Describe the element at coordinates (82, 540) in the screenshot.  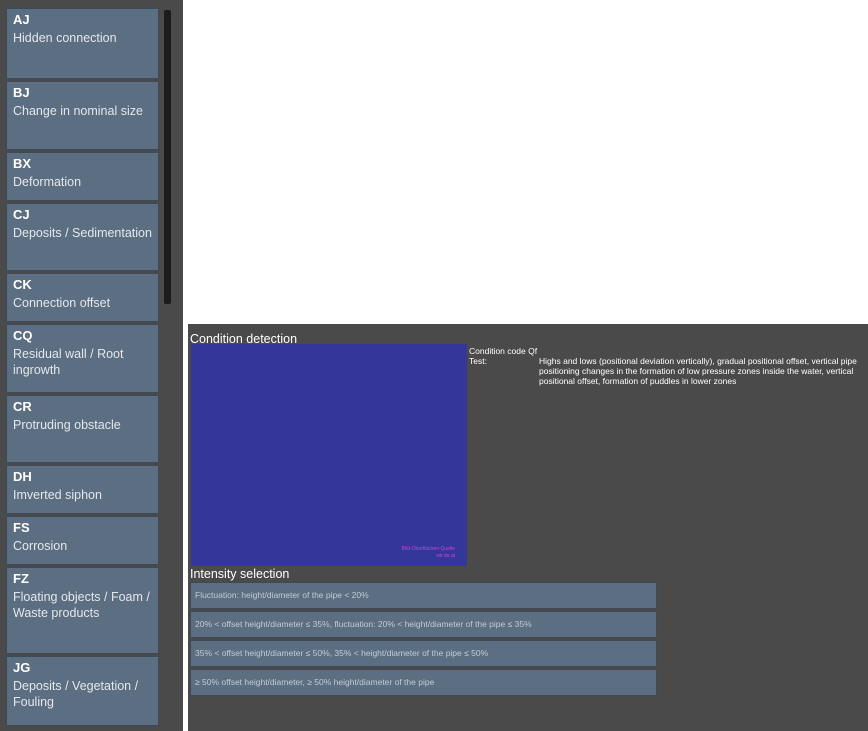
I see `code-item-fs: FS Corrosion` at that location.